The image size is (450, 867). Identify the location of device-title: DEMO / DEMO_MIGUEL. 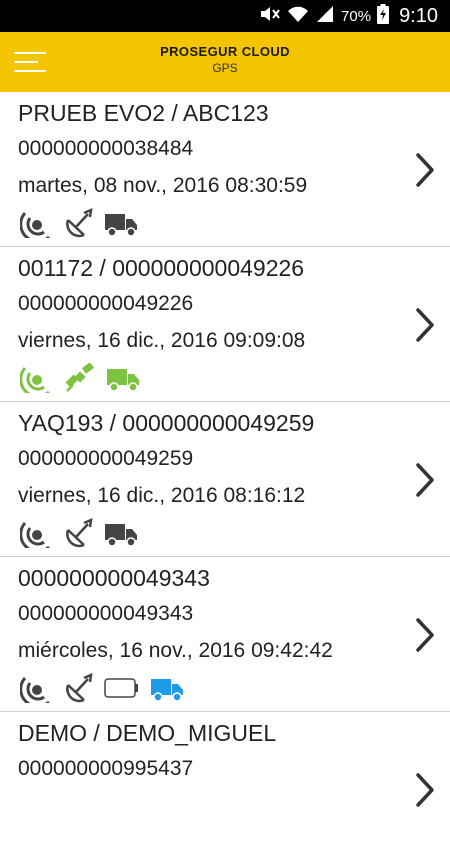
(147, 733).